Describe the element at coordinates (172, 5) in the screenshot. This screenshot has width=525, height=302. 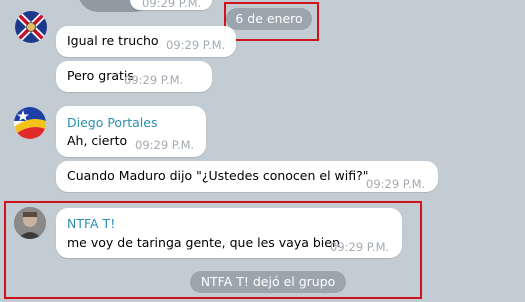
I see `partial-top-time: 09:29 P.M.` at that location.